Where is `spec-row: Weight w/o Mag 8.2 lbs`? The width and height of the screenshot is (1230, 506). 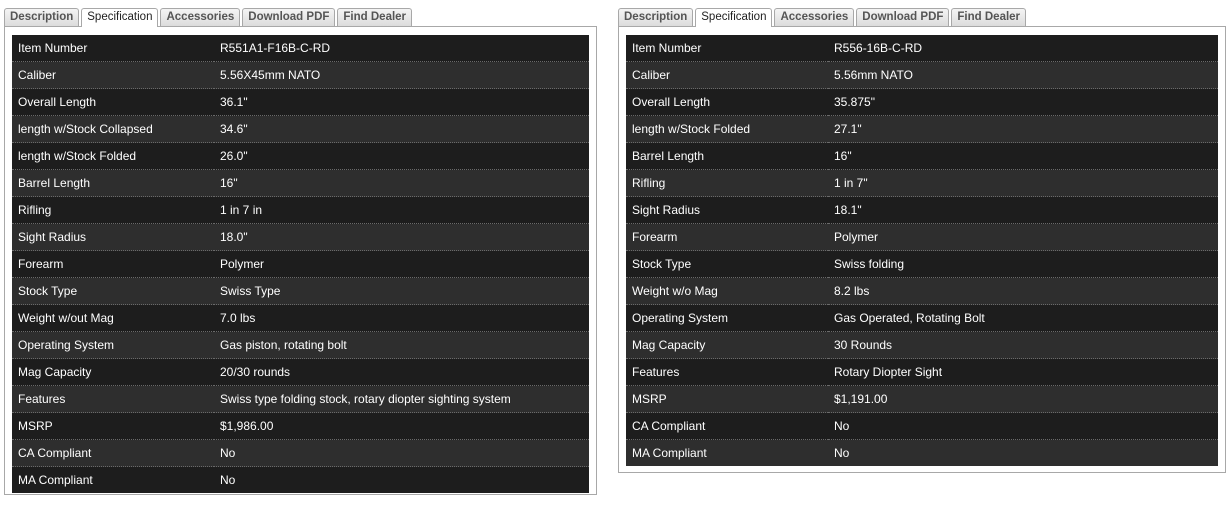
spec-row: Weight w/o Mag 8.2 lbs is located at coordinates (922, 291).